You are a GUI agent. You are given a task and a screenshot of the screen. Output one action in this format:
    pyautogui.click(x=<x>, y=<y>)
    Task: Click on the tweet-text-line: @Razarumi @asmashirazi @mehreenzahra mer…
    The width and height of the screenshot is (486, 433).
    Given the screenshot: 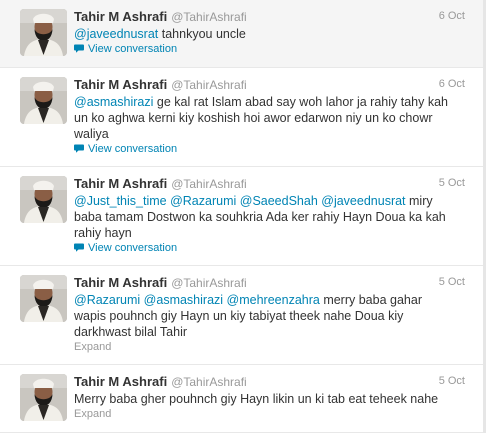 What is the action you would take?
    pyautogui.click(x=274, y=300)
    